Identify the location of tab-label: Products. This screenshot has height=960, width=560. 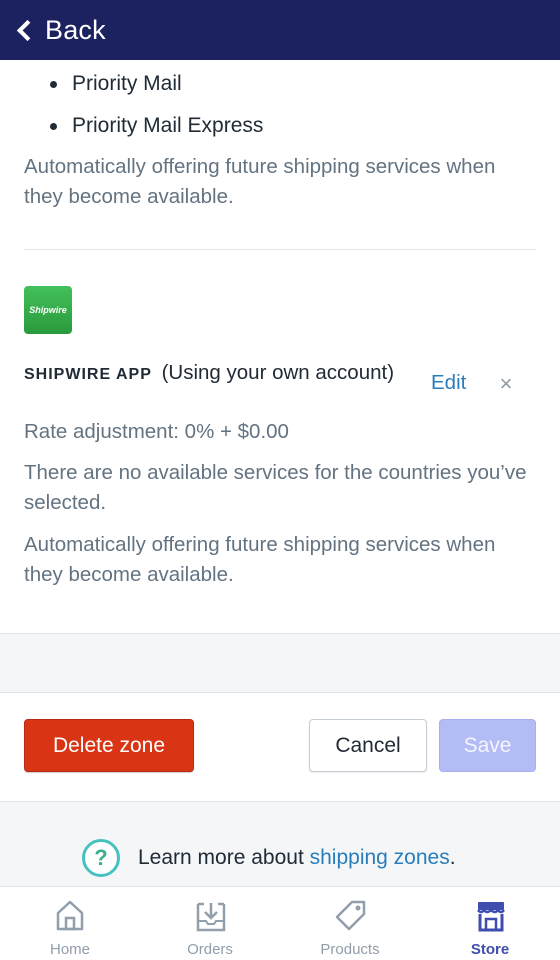
(350, 949).